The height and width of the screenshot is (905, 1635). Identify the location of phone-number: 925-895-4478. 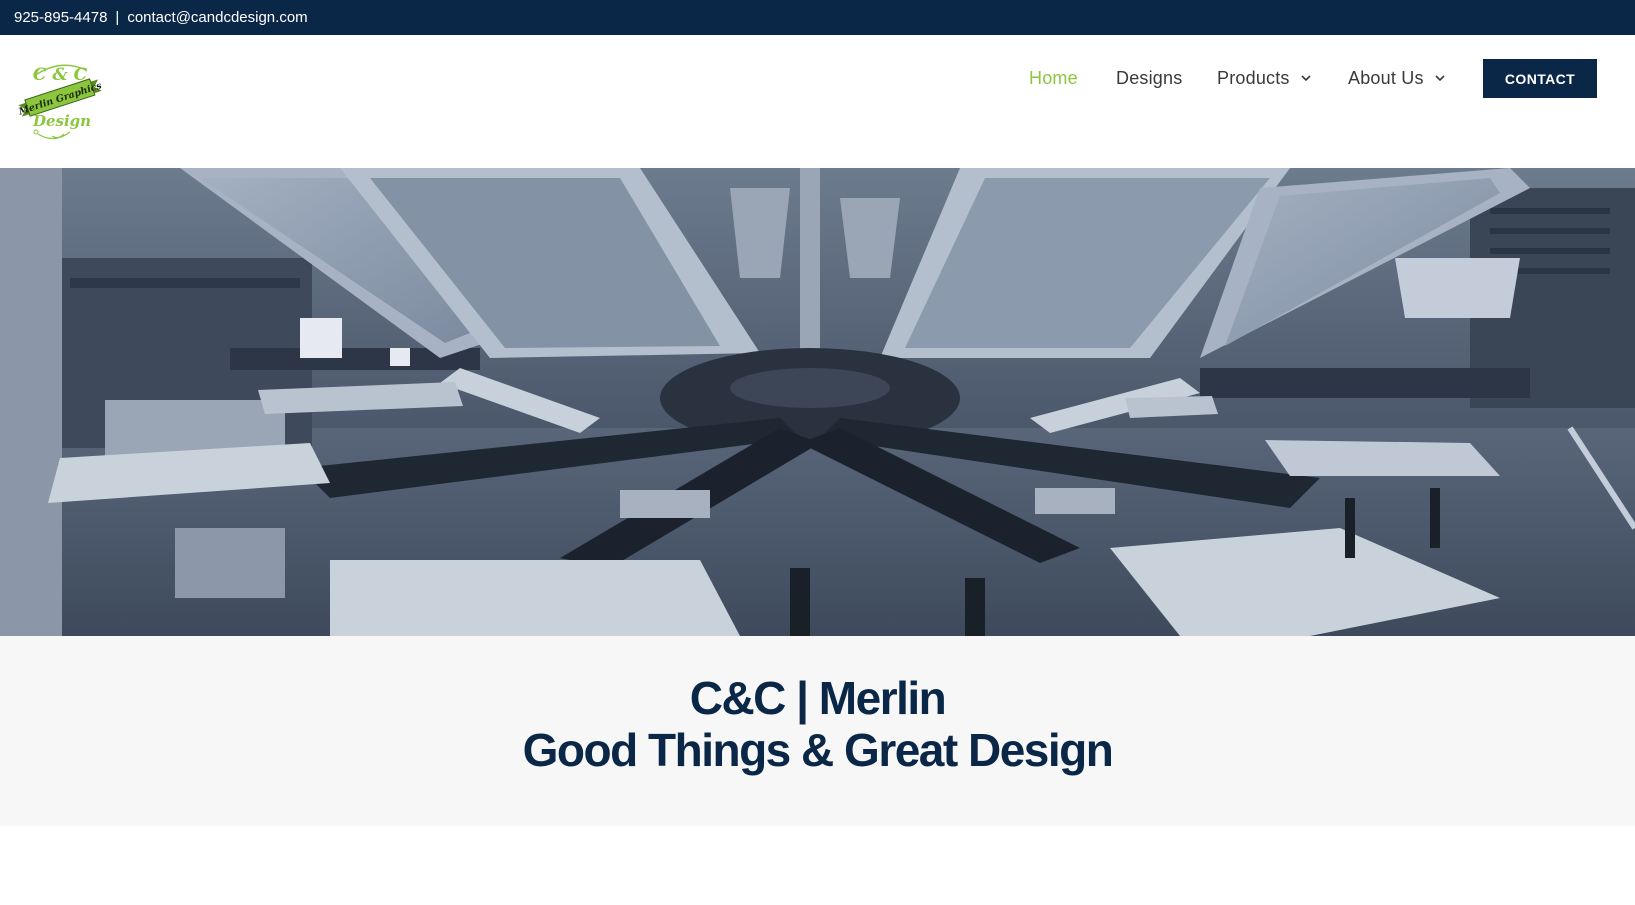
(60, 17).